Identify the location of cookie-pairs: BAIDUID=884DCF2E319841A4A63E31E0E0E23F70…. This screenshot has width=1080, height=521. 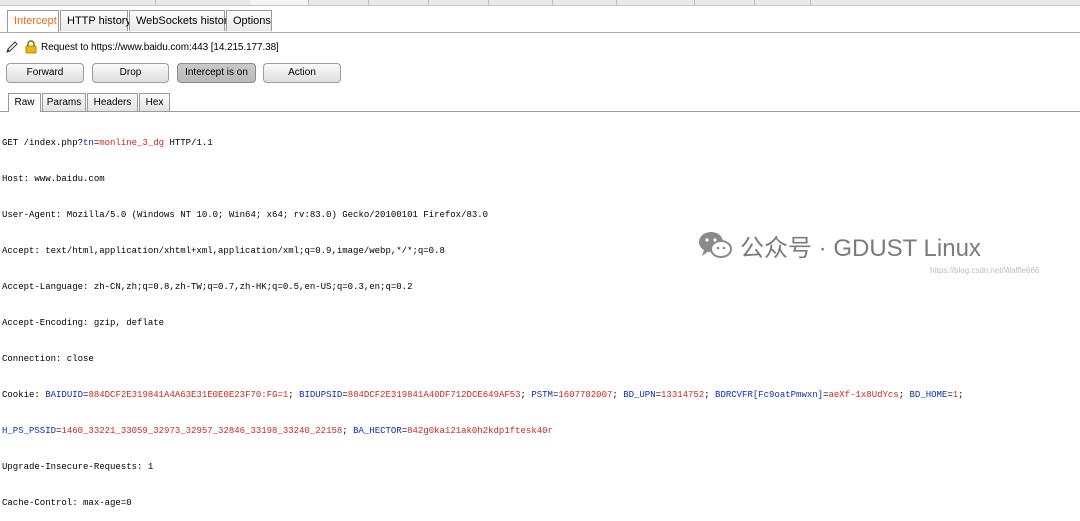
(507, 395).